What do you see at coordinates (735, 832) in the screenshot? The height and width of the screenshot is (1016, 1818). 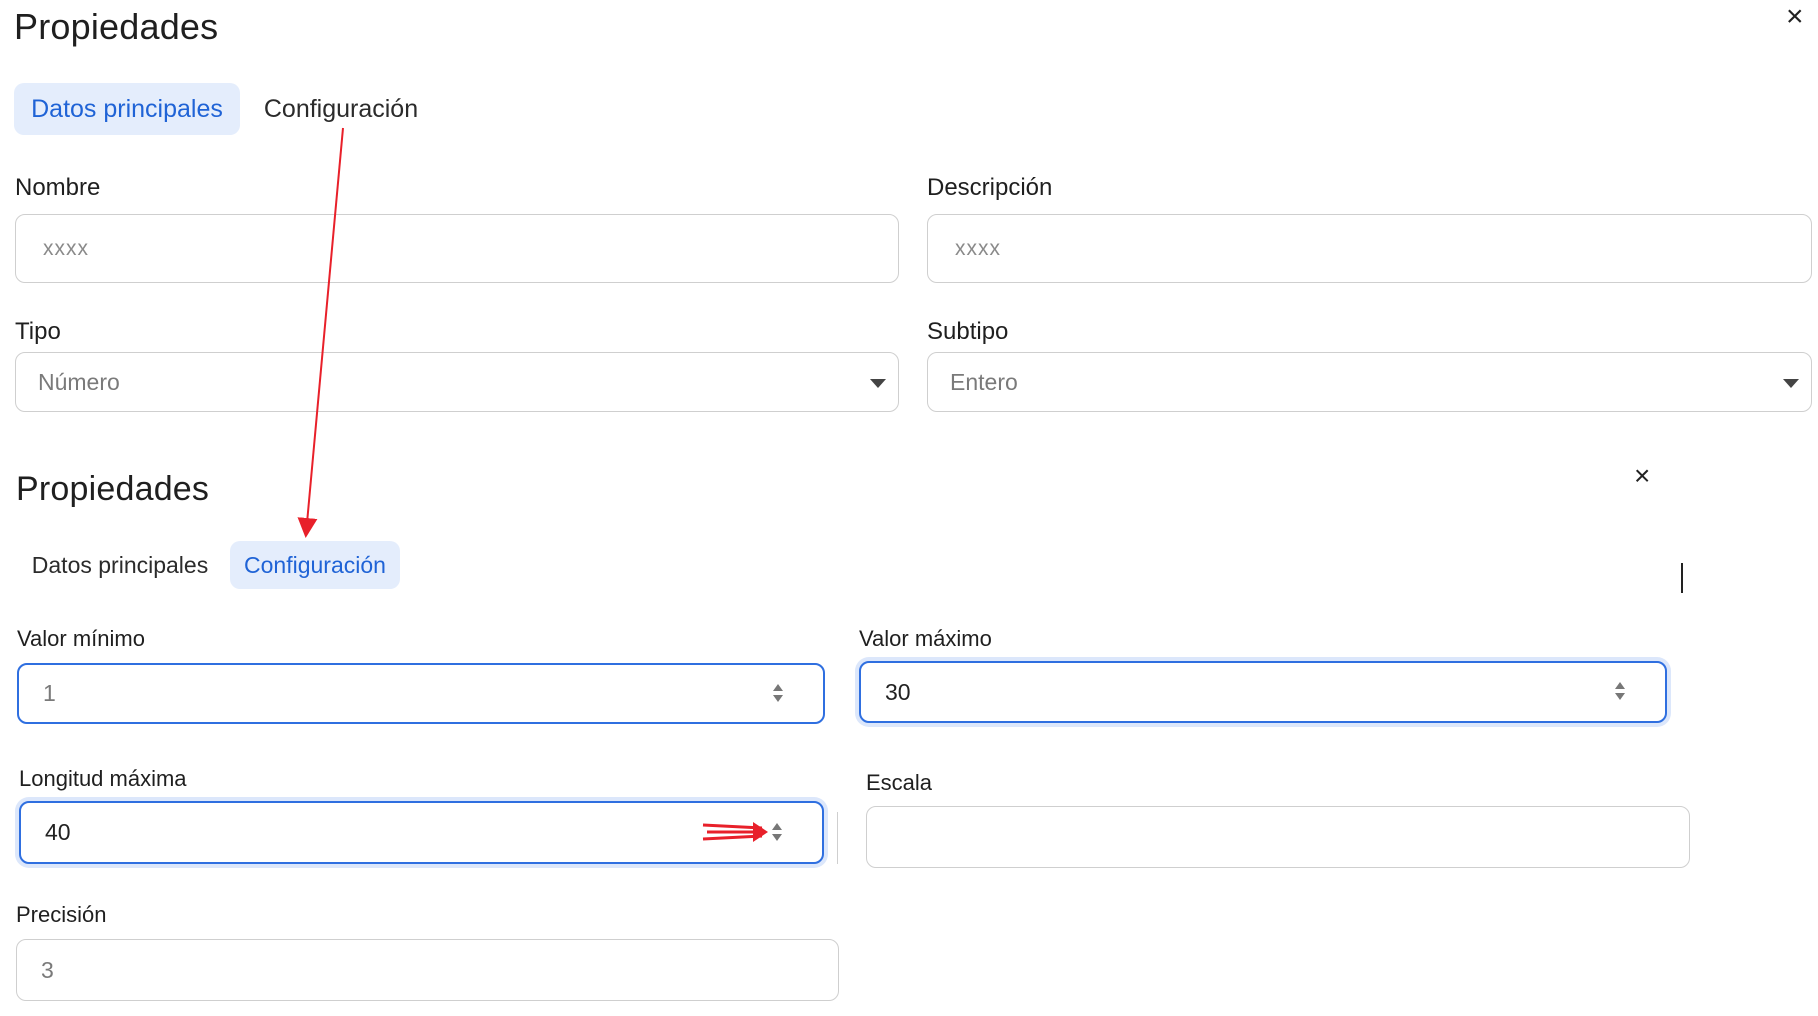 I see `annotation-arrows-spinner` at bounding box center [735, 832].